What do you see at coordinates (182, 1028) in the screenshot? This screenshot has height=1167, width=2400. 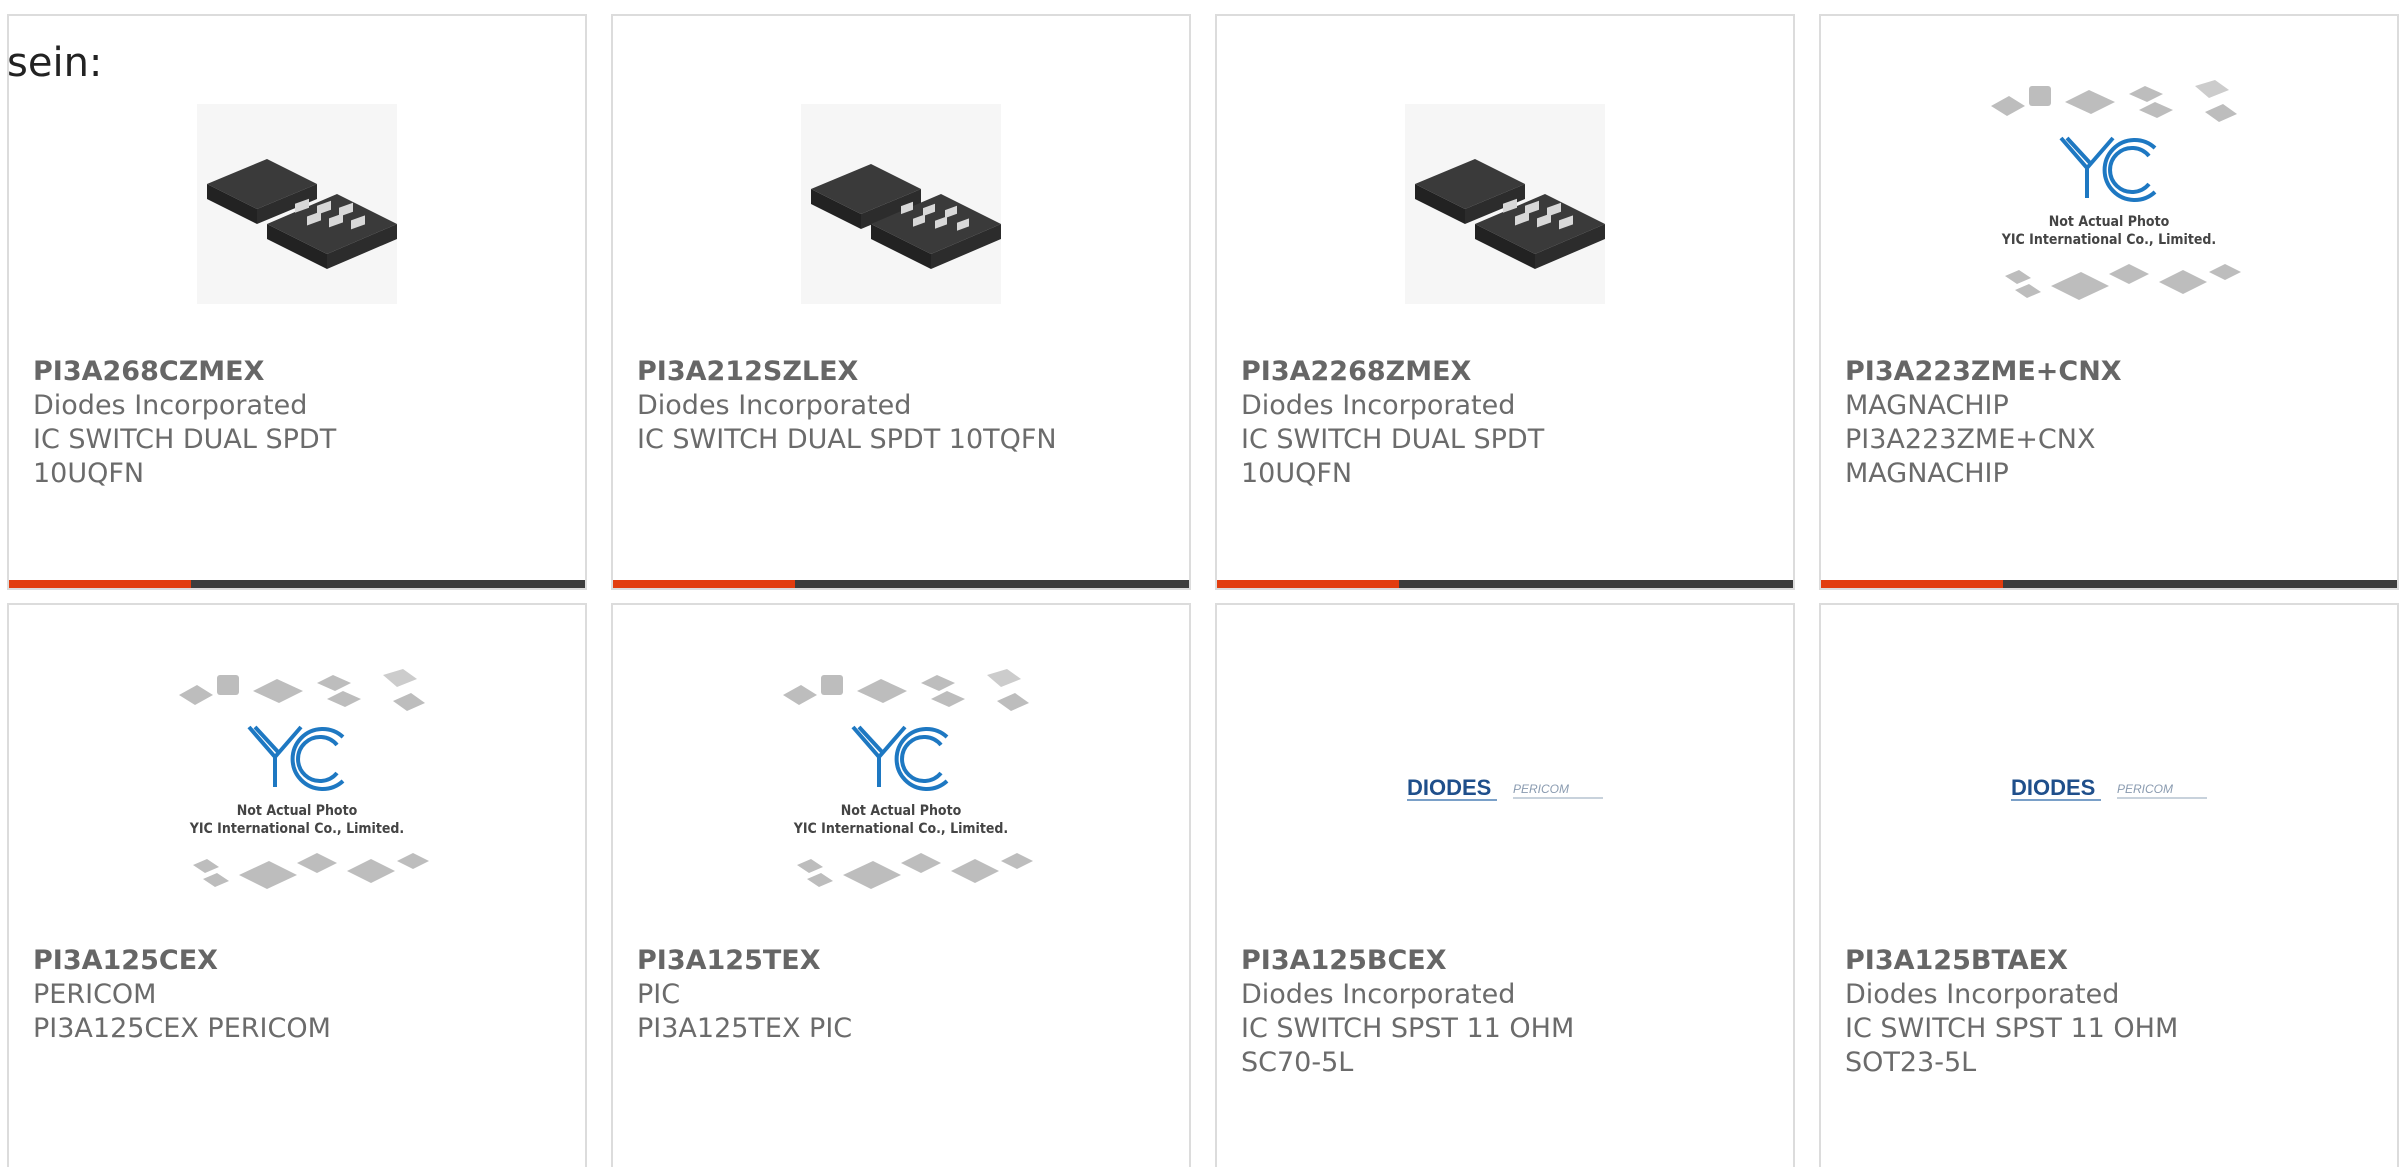 I see `description: PI3A125CEX PERICOM` at bounding box center [182, 1028].